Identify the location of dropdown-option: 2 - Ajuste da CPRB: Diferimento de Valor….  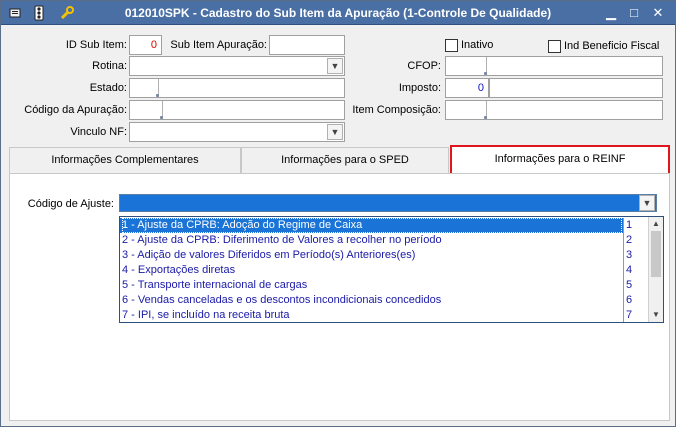
(385, 240).